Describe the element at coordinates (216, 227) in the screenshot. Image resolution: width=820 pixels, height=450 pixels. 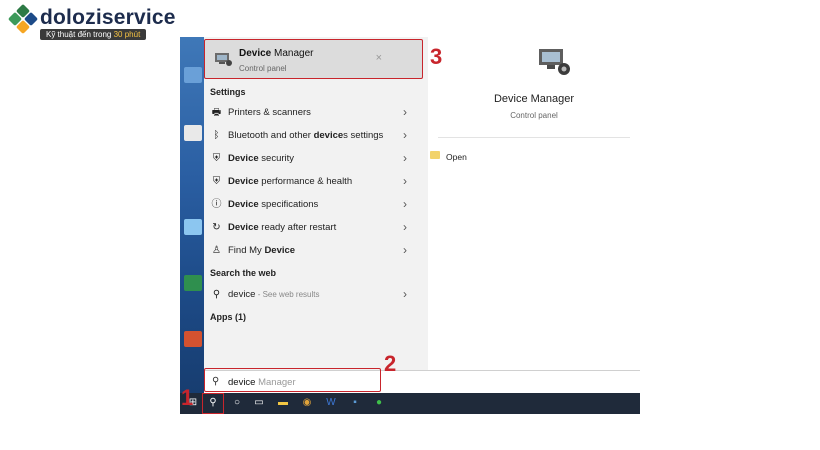
I see `refresh-icon: ↻` at that location.